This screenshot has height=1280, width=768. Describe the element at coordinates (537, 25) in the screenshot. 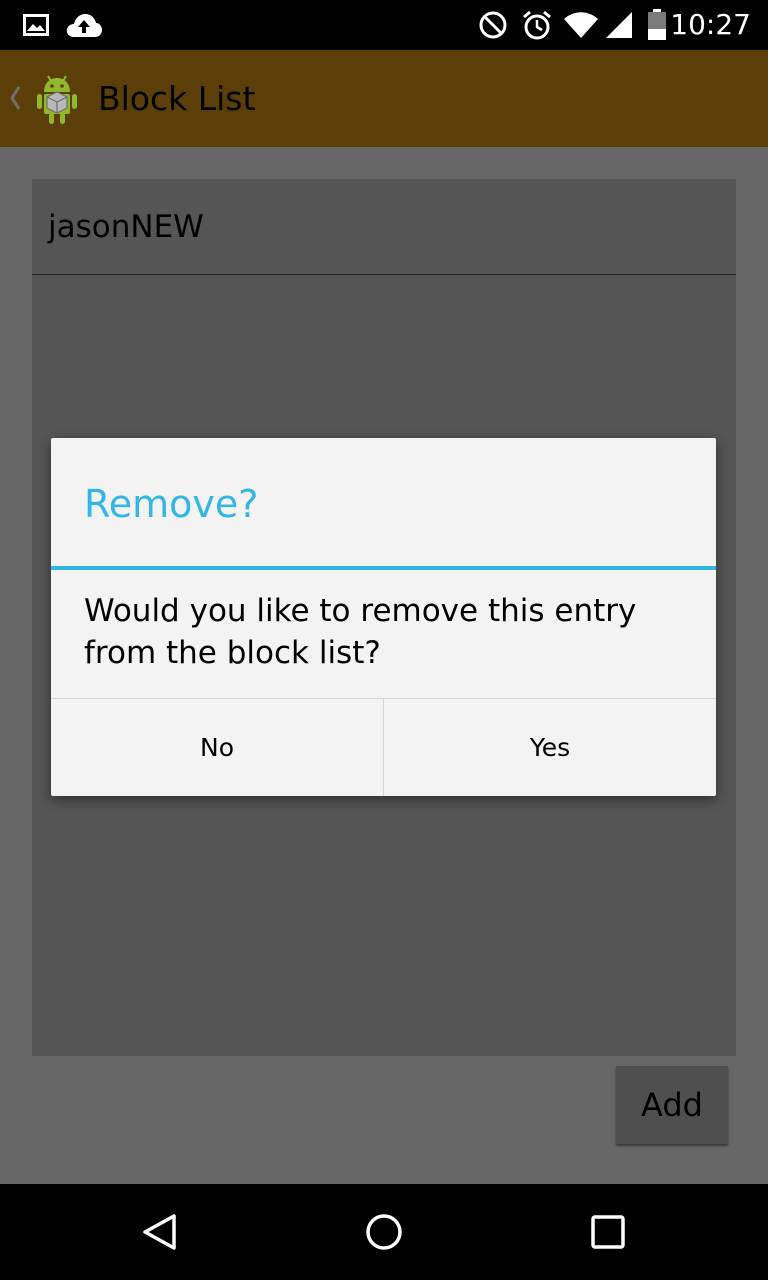

I see `alarm-icon` at that location.